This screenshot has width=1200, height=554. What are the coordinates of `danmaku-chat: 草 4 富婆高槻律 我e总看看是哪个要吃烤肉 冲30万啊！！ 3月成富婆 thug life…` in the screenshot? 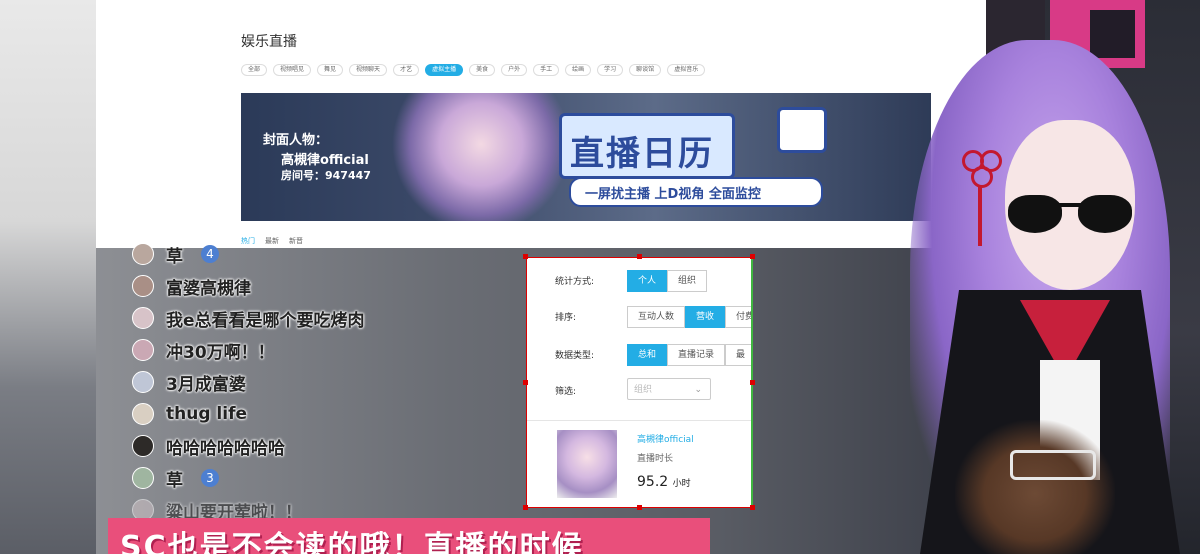 It's located at (292, 381).